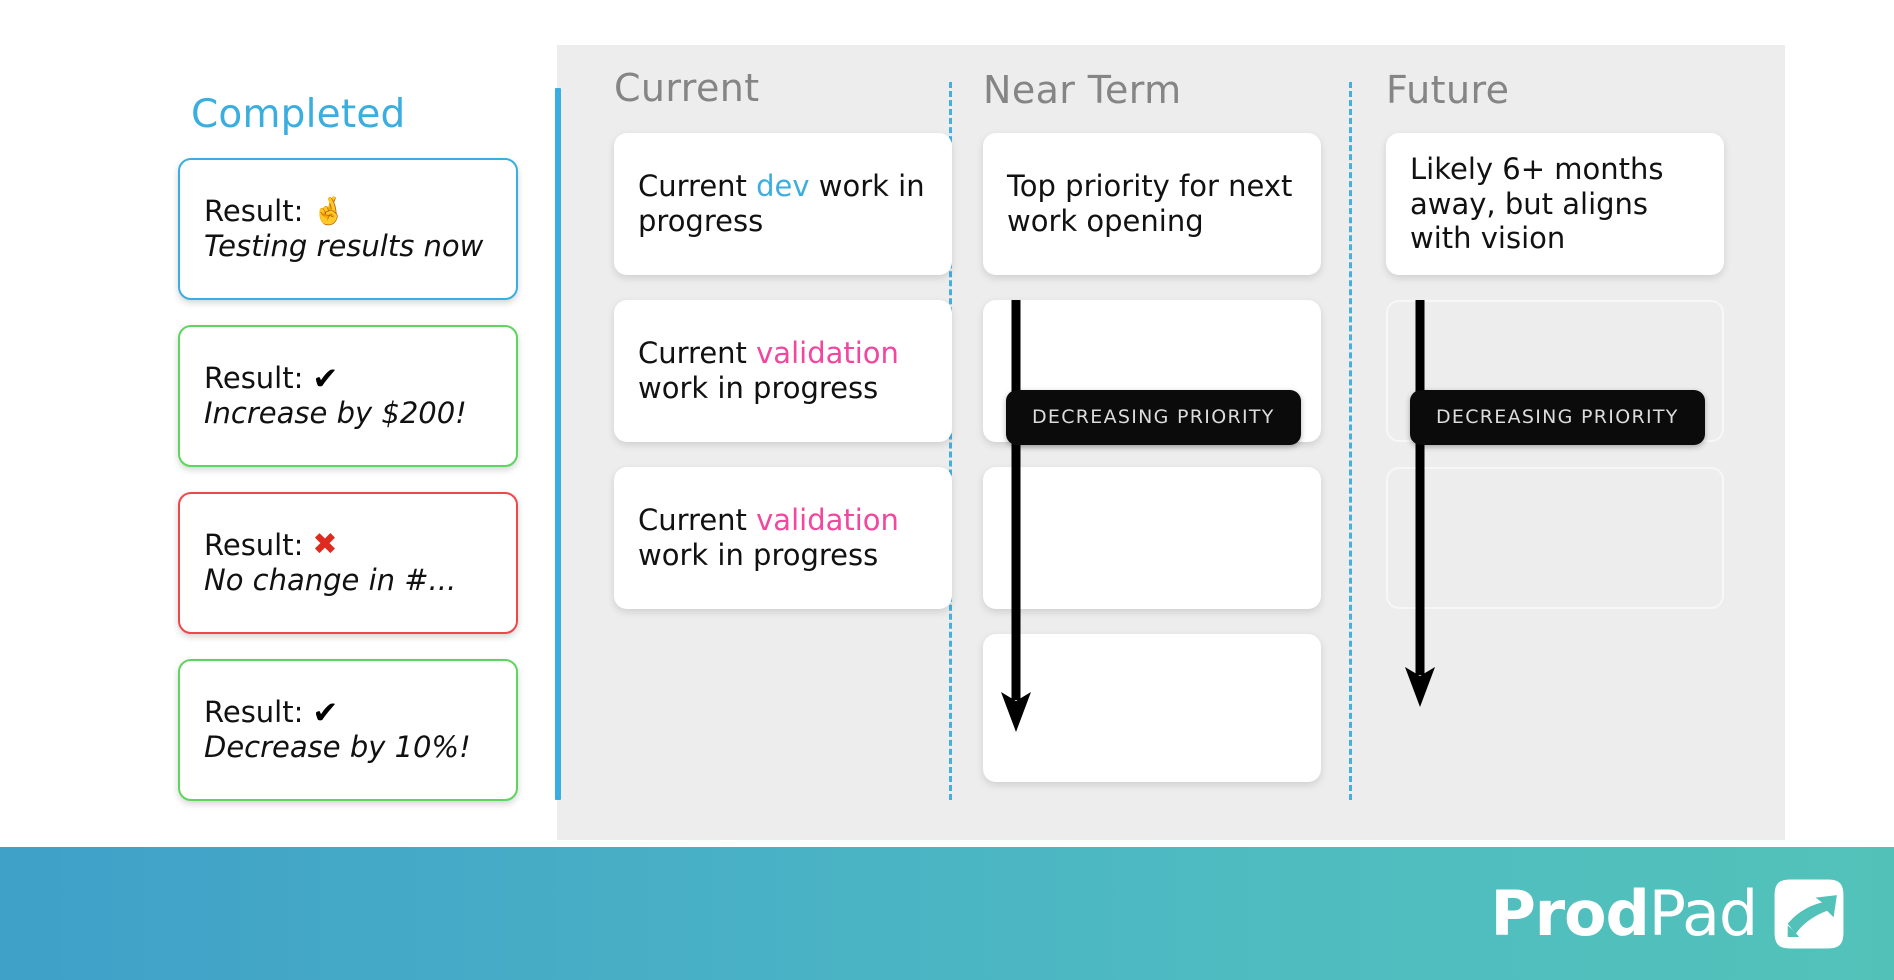 The width and height of the screenshot is (1894, 980). Describe the element at coordinates (1703, 913) in the screenshot. I see `logo-text-pad: Pad` at that location.